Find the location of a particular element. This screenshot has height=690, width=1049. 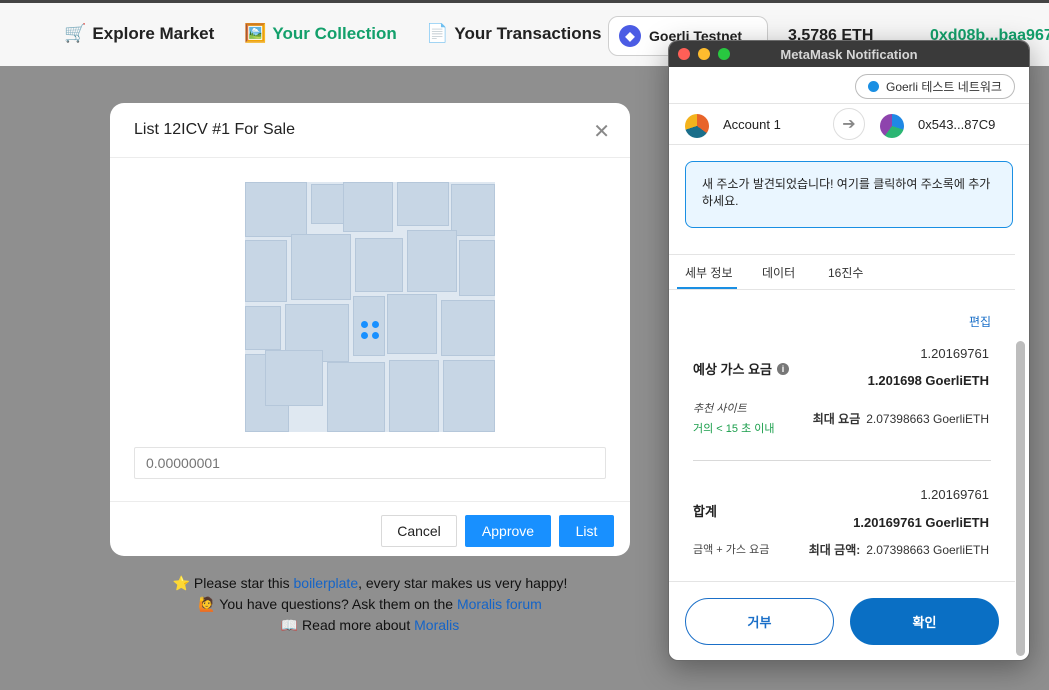

scrollbar is located at coordinates (1020, 498).